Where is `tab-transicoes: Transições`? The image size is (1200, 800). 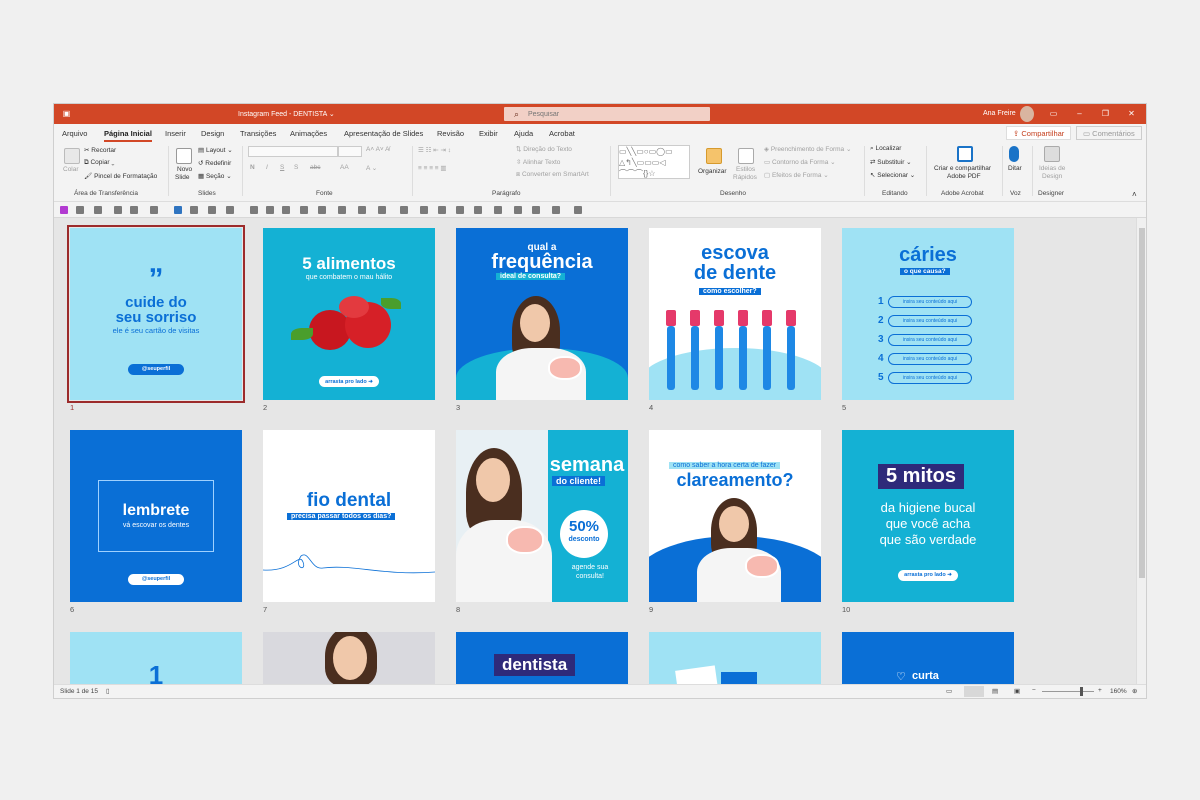 tab-transicoes: Transições is located at coordinates (258, 133).